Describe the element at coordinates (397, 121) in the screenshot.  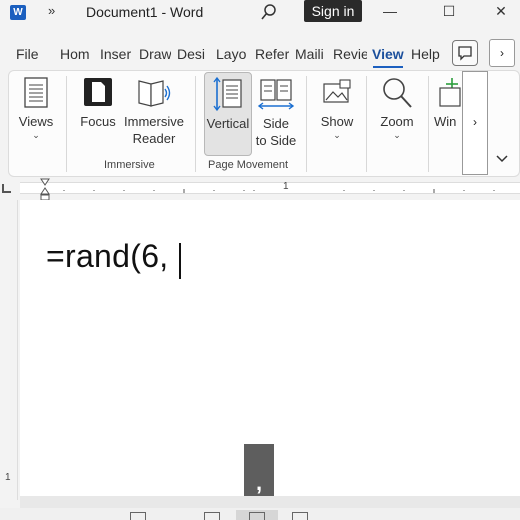
I see `zoom-label: Zoom` at that location.